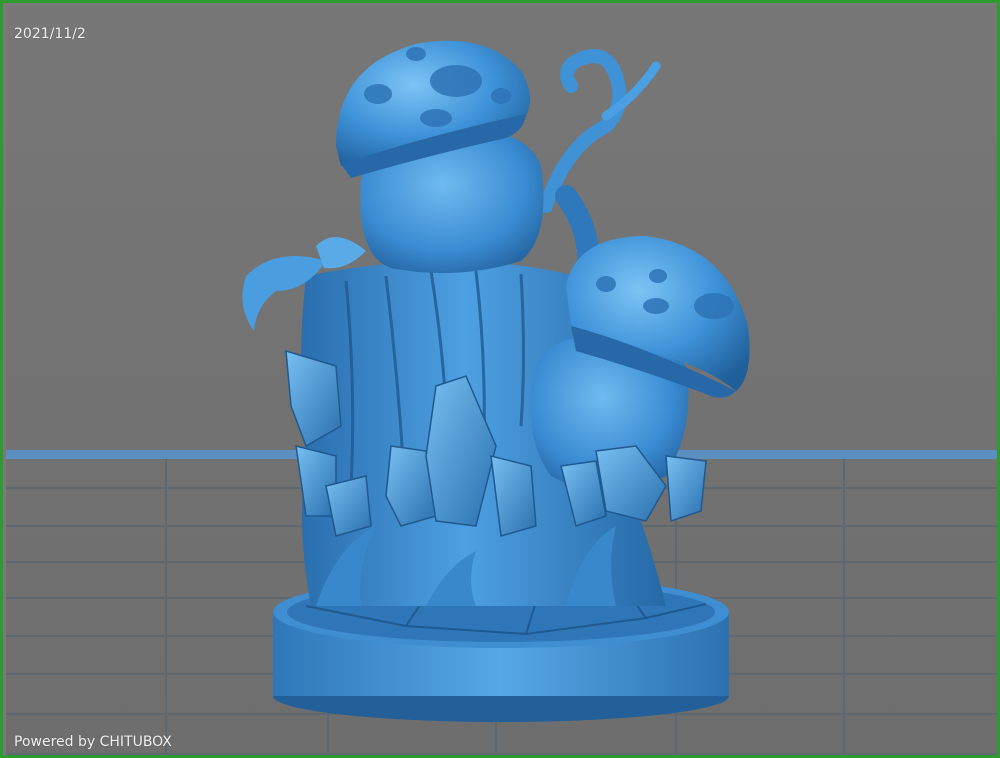  I want to click on powered-by-label: Powered by CHITUBOX, so click(93, 742).